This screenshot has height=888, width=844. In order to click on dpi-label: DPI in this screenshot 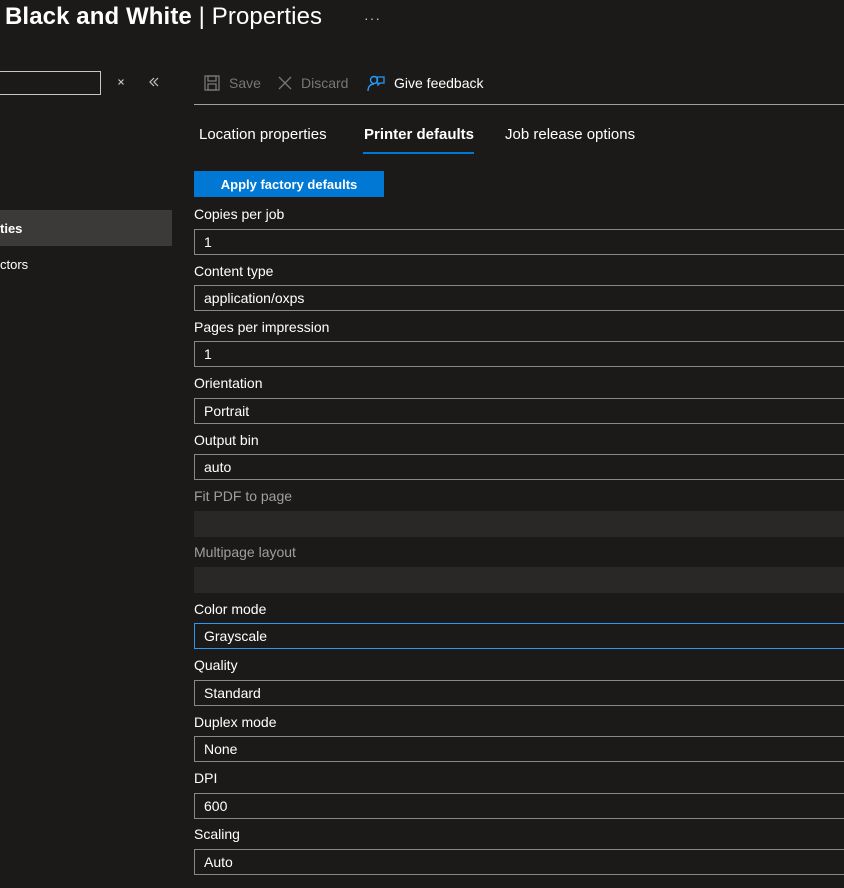, I will do `click(206, 778)`.